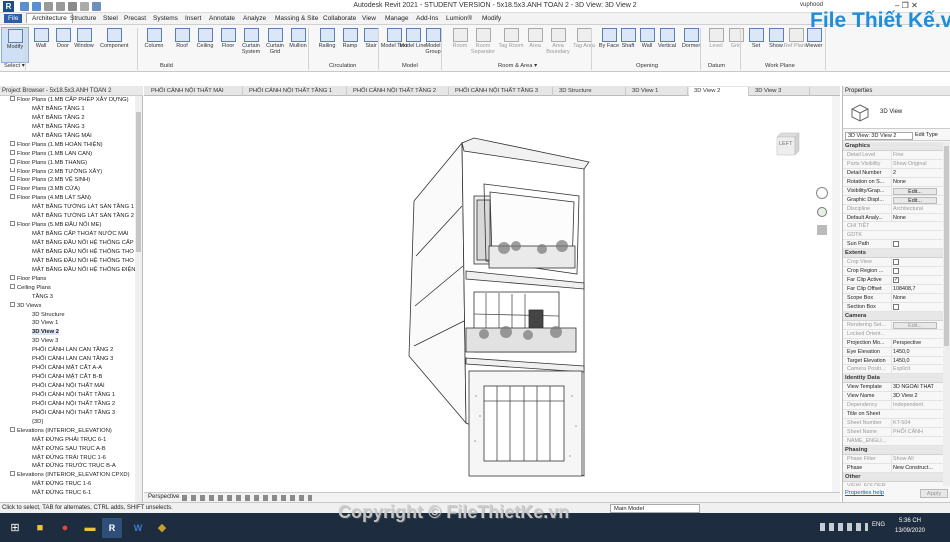 The image size is (950, 542). Describe the element at coordinates (67, 172) in the screenshot. I see `browser-category: Floor Plans (2.MB TƯỜNG XÂY)` at that location.